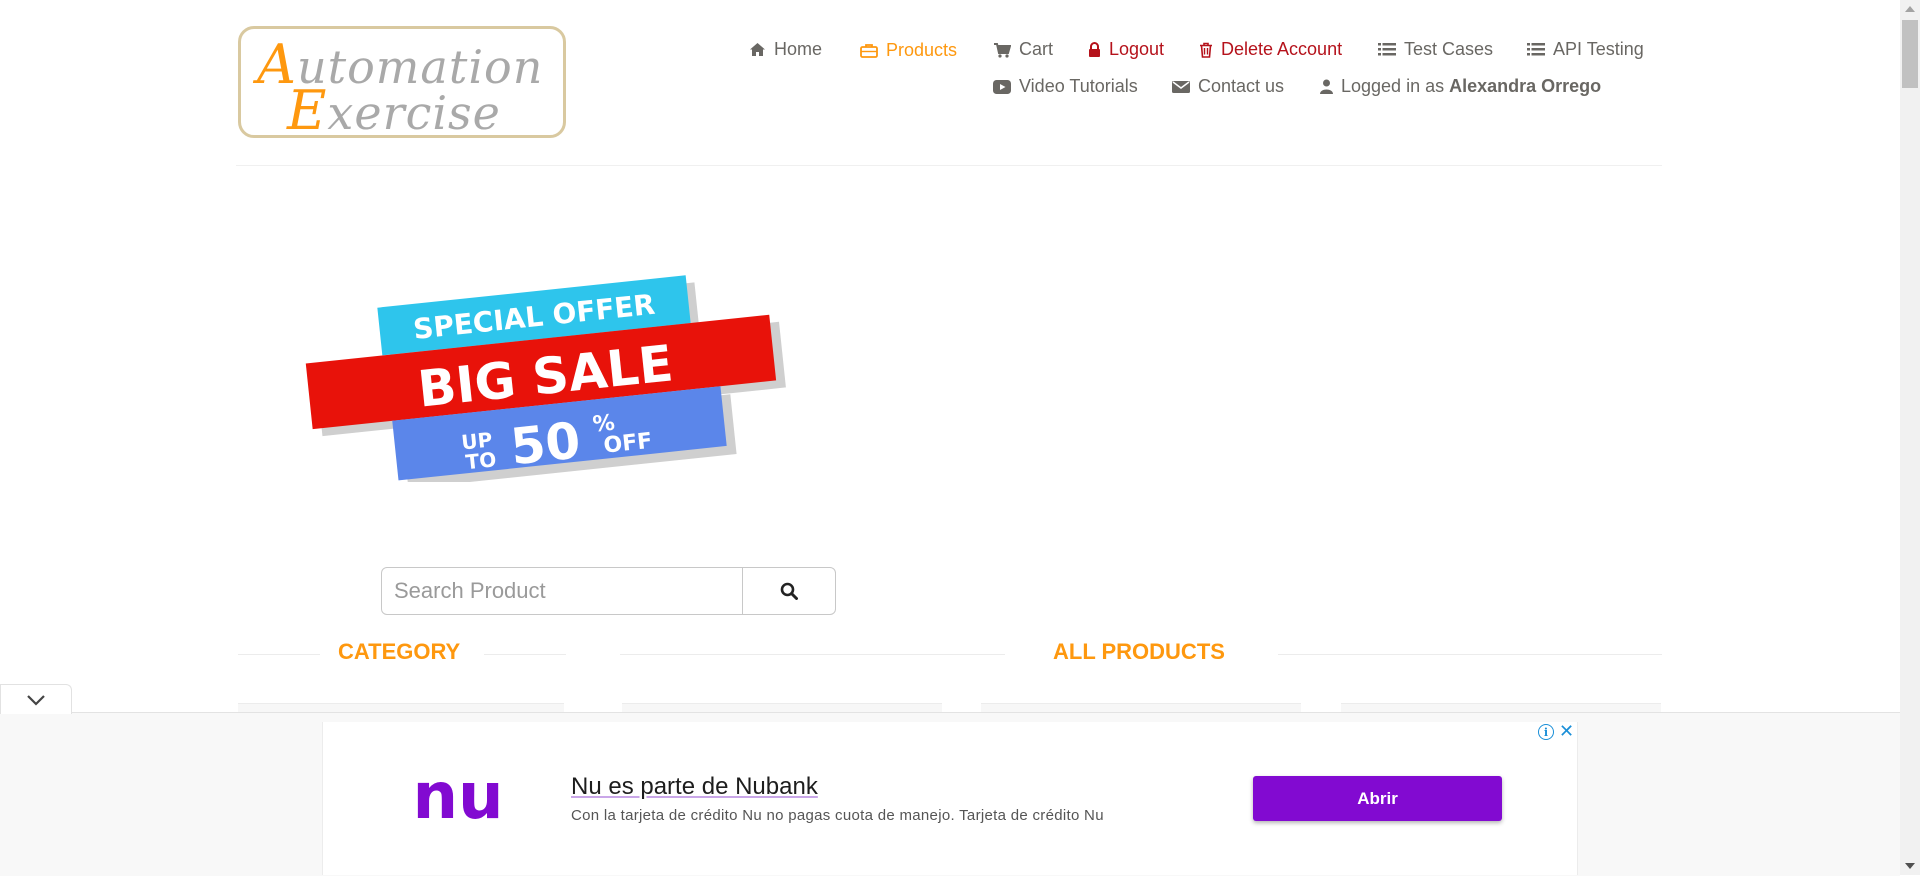  I want to click on all-products-title: ALL PRODUCTS, so click(1139, 651).